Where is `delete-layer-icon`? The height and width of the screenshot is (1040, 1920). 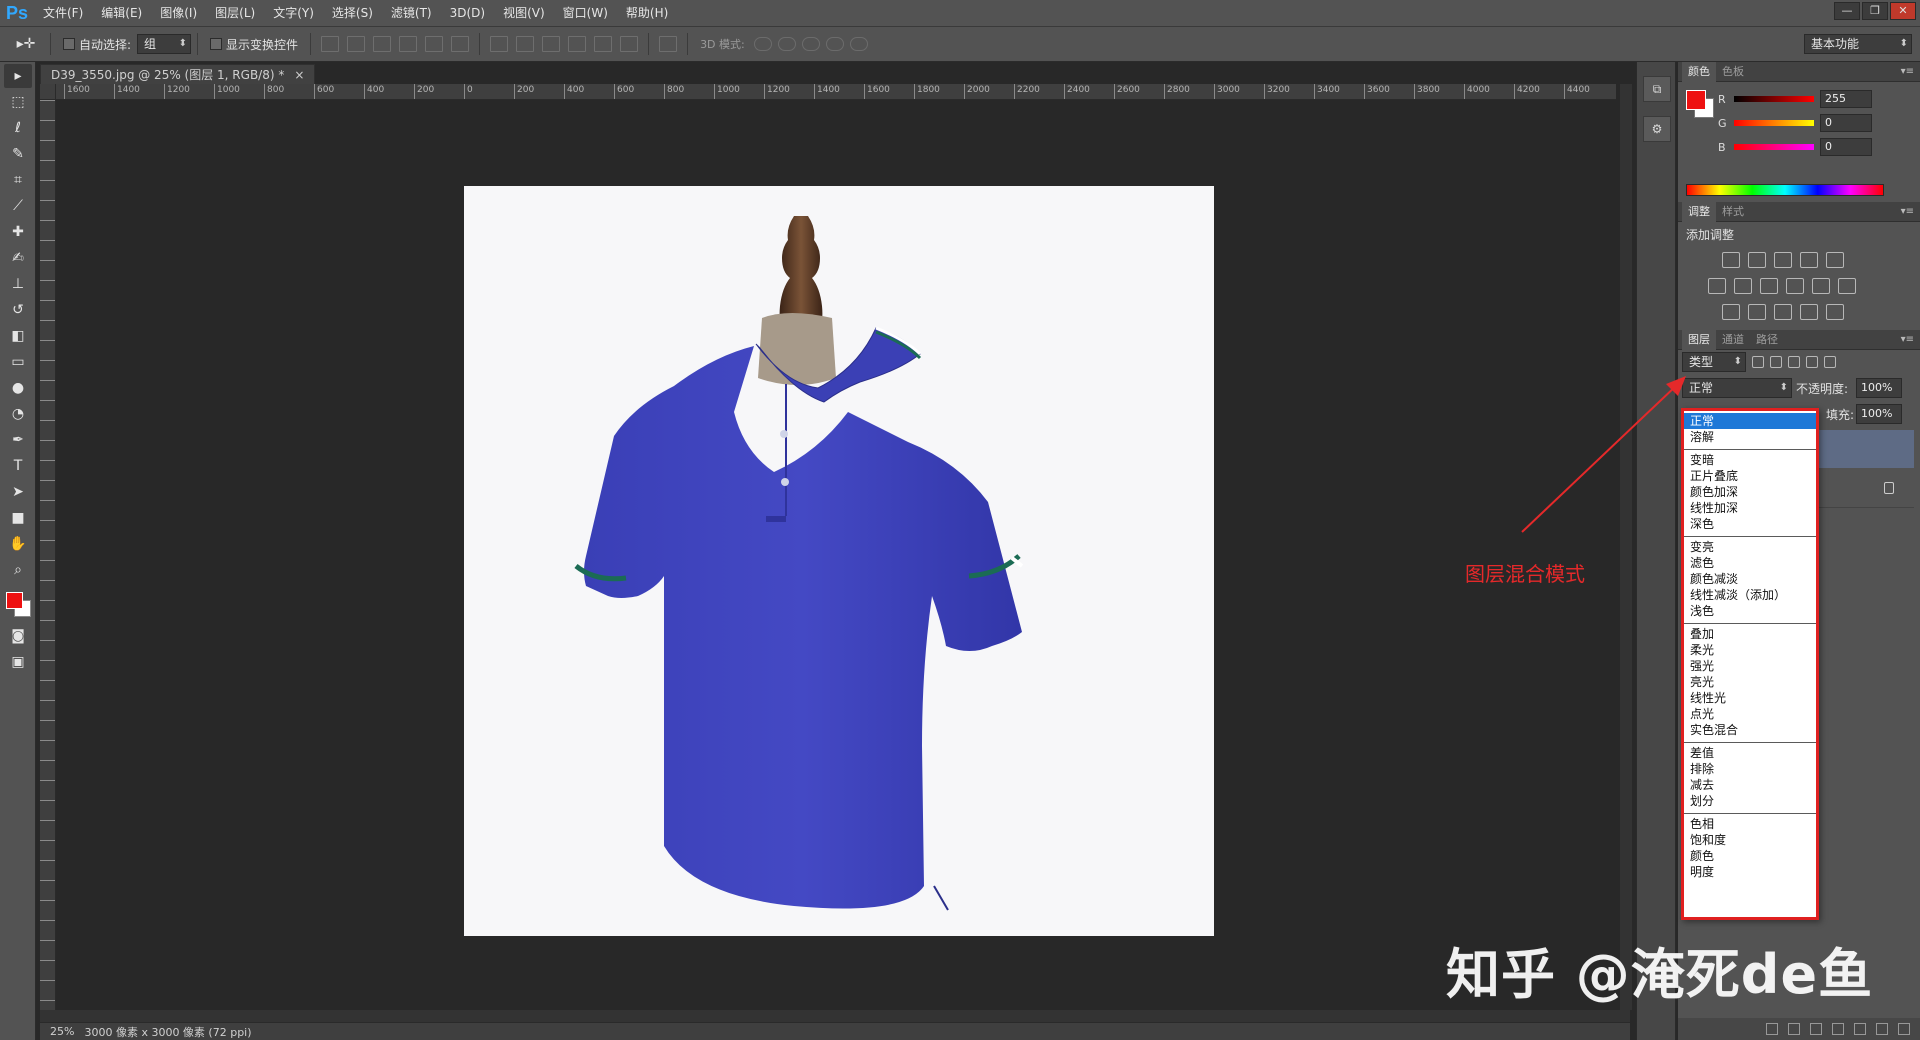
delete-layer-icon is located at coordinates (1904, 1029).